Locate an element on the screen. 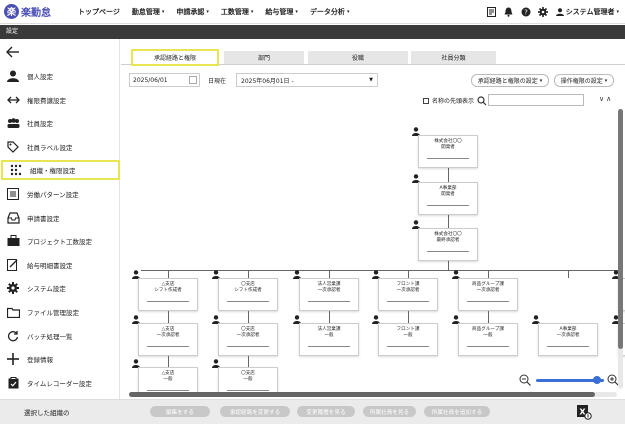 This screenshot has width=625, height=424. route-settings-button: 承認経路と権限の設定 ▾ is located at coordinates (510, 80).